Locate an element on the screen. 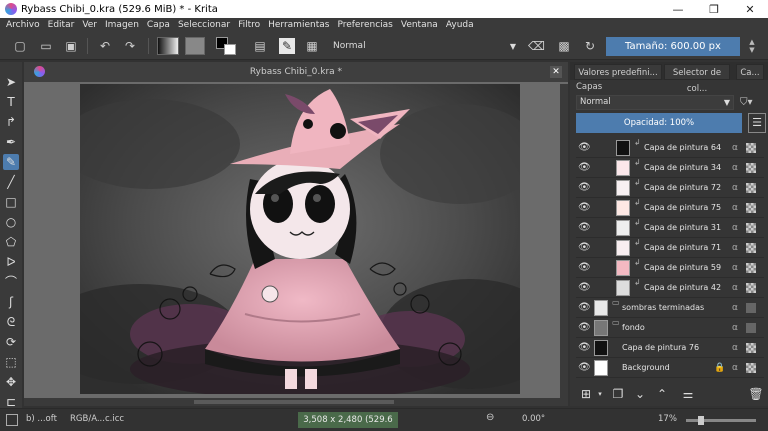  layer-row: 👁 ▭ sombras terminadas α is located at coordinates (670, 308).